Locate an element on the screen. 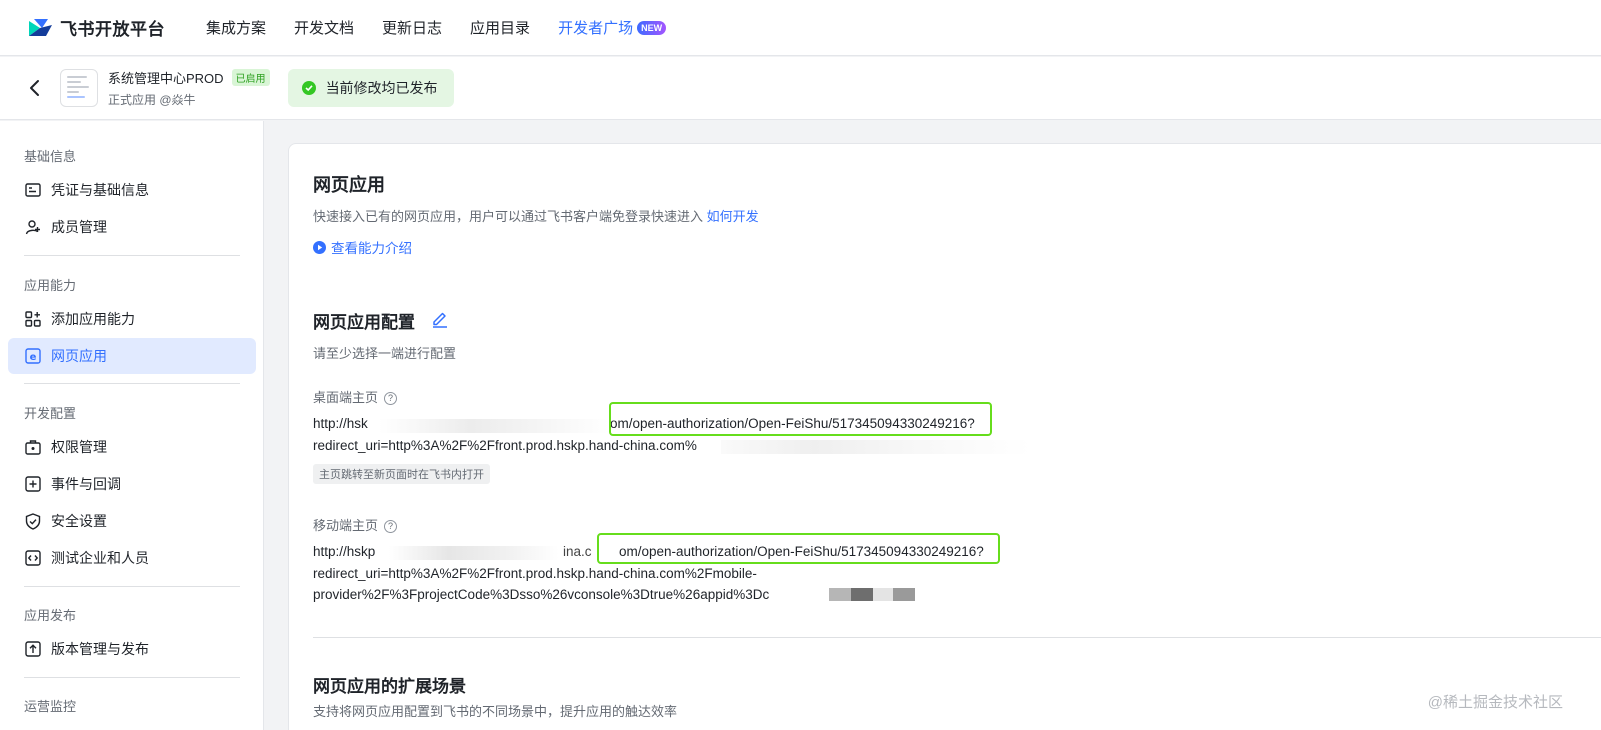 The width and height of the screenshot is (1601, 730). view-intro-label: 查看能力介绍 is located at coordinates (371, 248).